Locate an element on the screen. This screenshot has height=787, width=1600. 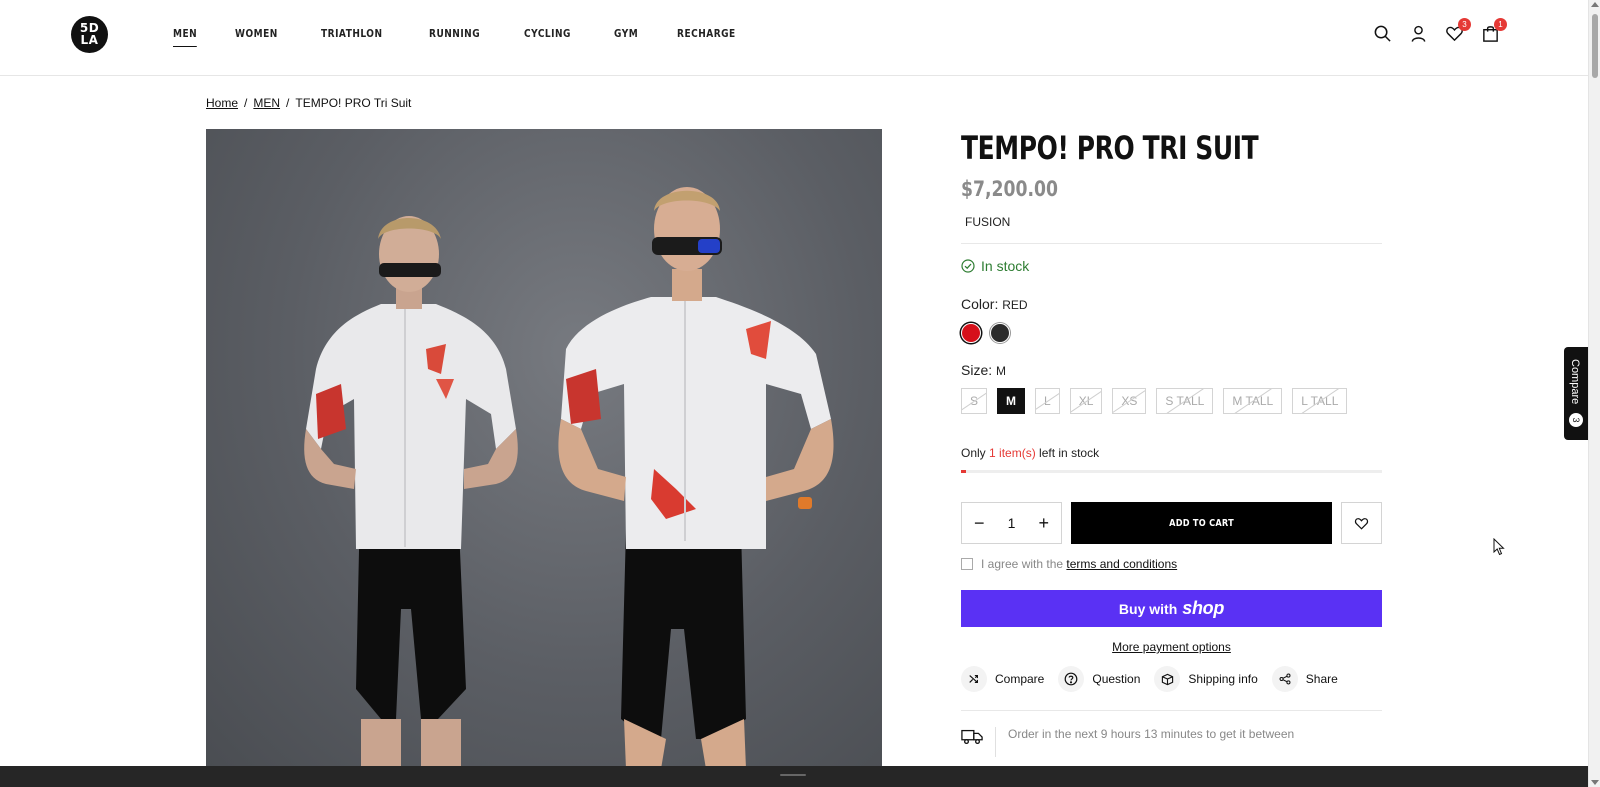
question-action: Question is located at coordinates (1099, 679).